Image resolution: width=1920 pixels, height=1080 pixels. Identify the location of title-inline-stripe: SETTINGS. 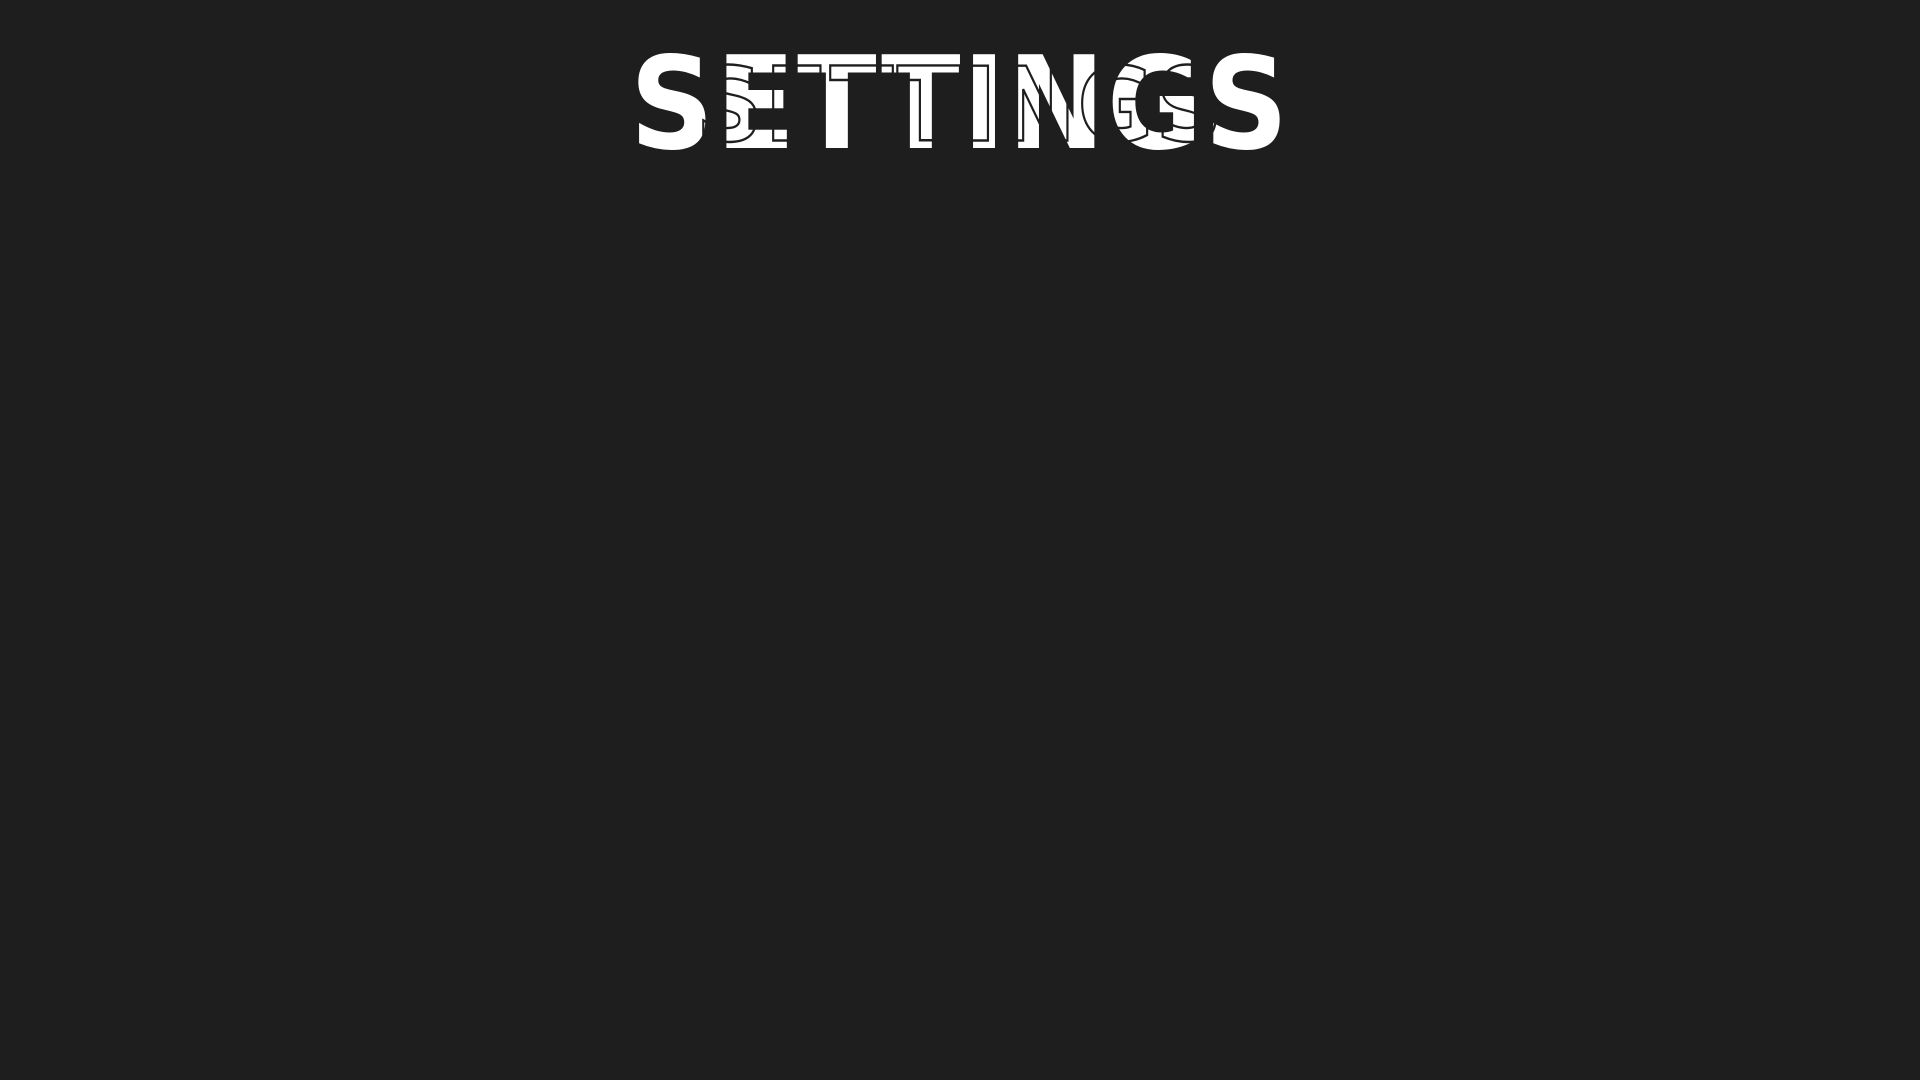
(960, 107).